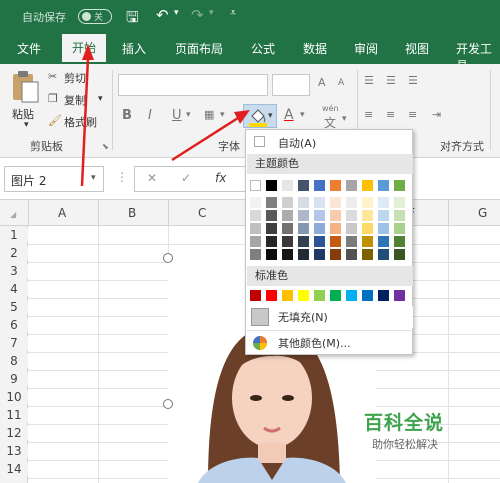 This screenshot has width=500, height=483. I want to click on annotation-arrows, so click(165, 115).